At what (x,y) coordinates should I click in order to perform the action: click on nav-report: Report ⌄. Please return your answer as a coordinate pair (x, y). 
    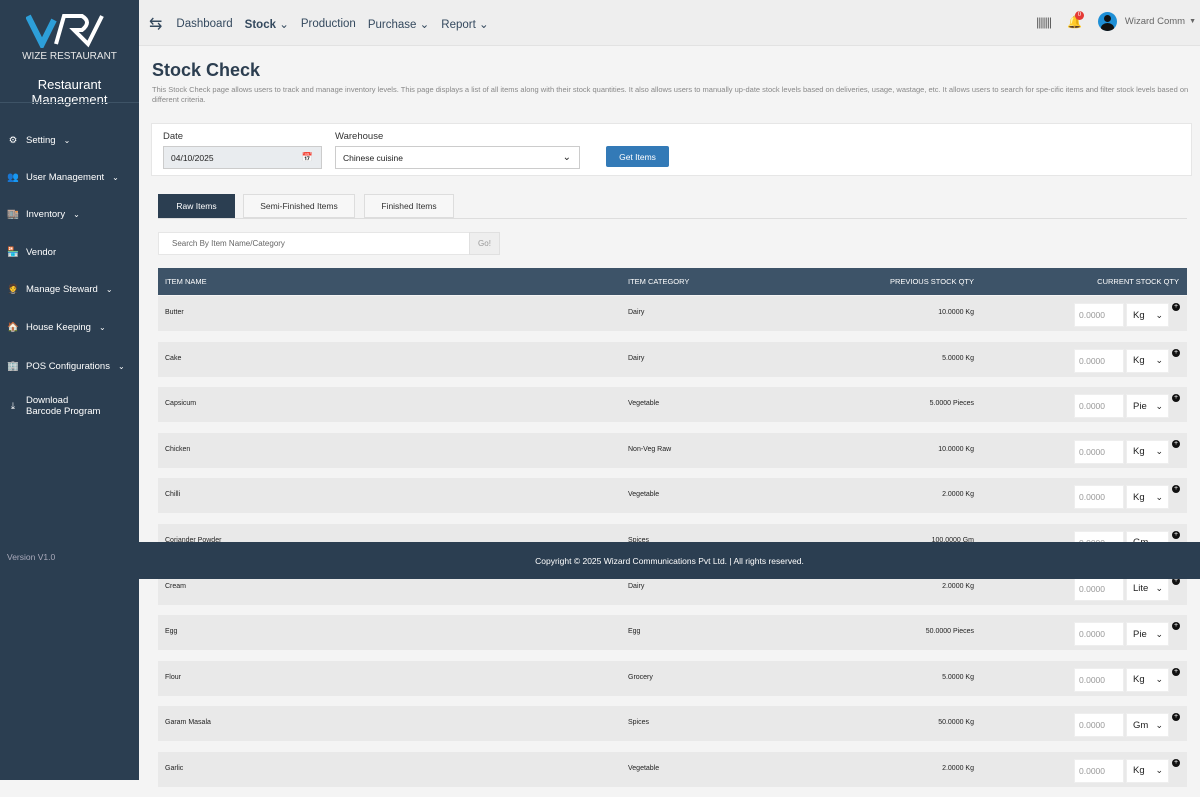
    Looking at the image, I should click on (464, 24).